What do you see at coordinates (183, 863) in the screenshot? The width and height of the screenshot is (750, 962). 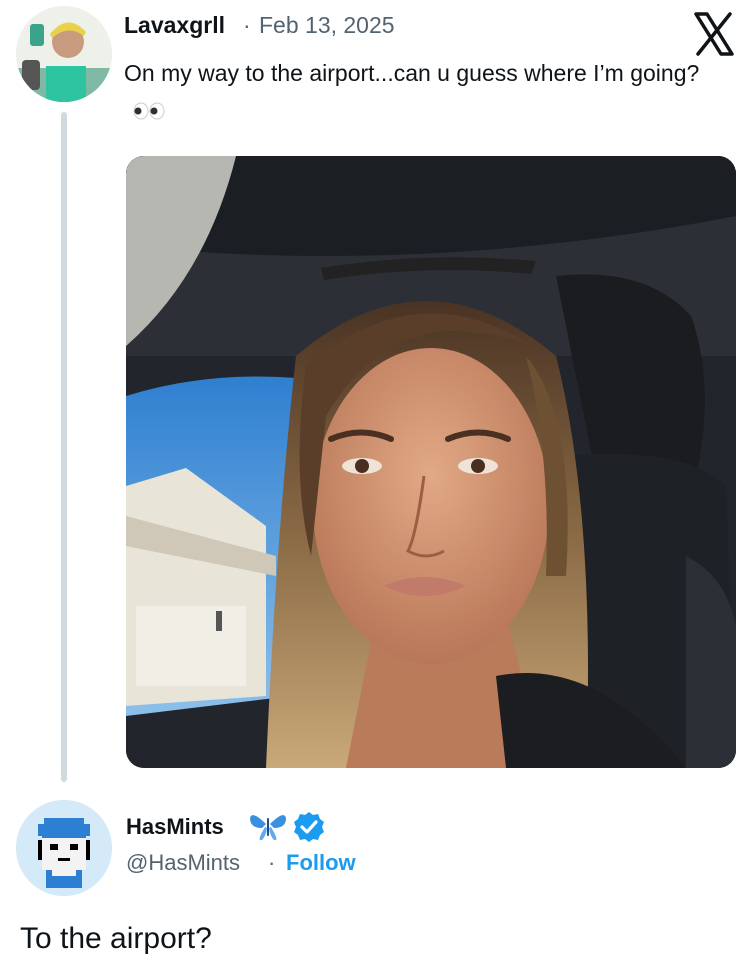 I see `reply-author-handle: @HasMints` at bounding box center [183, 863].